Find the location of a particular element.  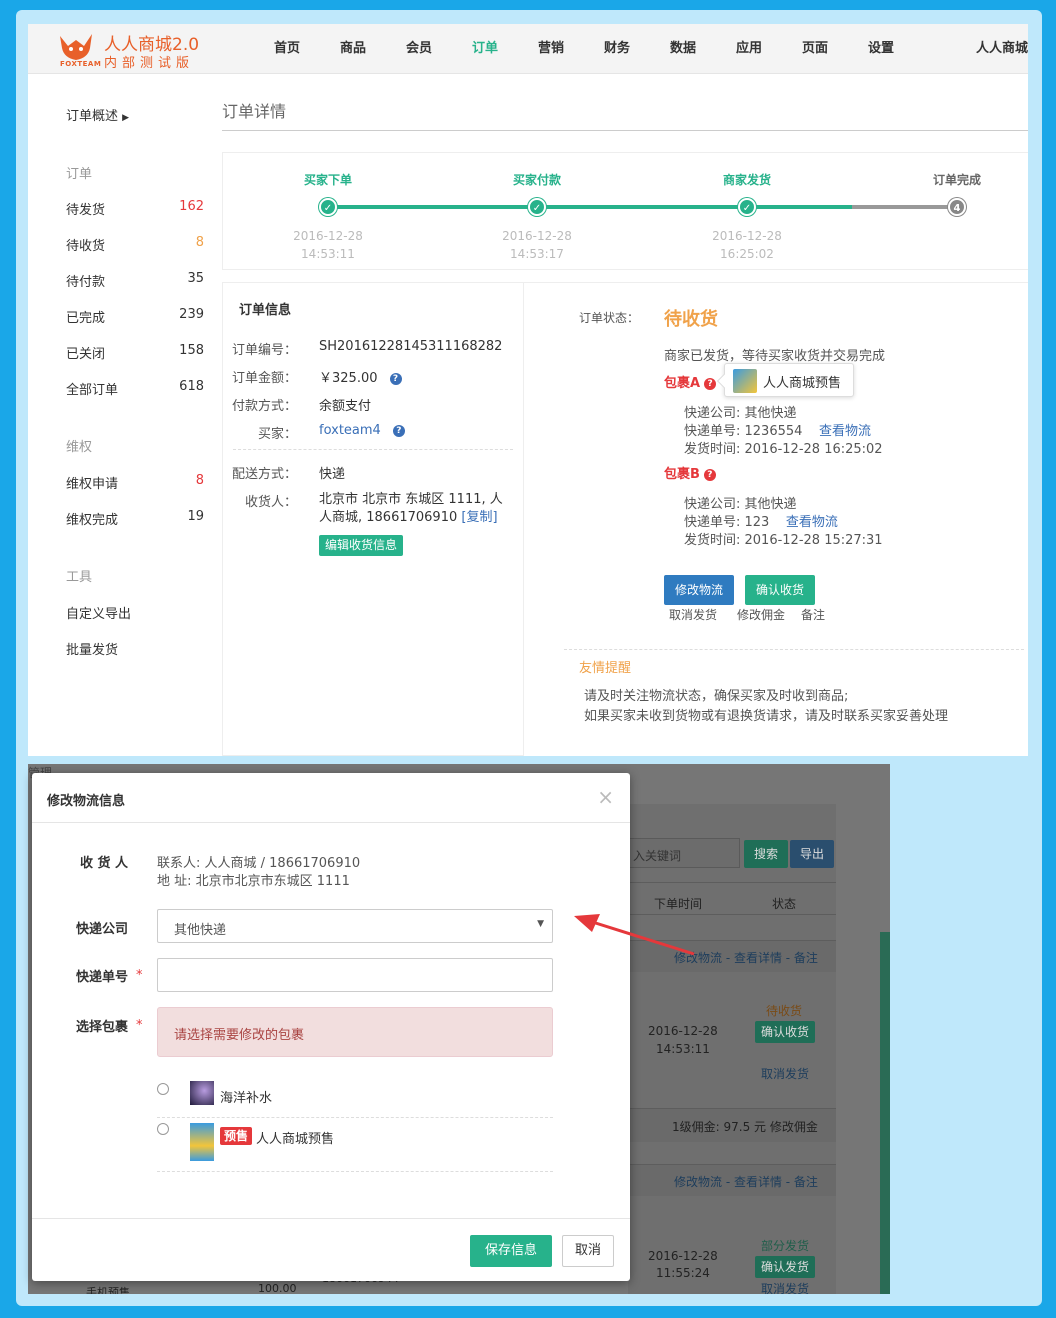

sidebar-item-label: 维权申请 is located at coordinates (92, 484).